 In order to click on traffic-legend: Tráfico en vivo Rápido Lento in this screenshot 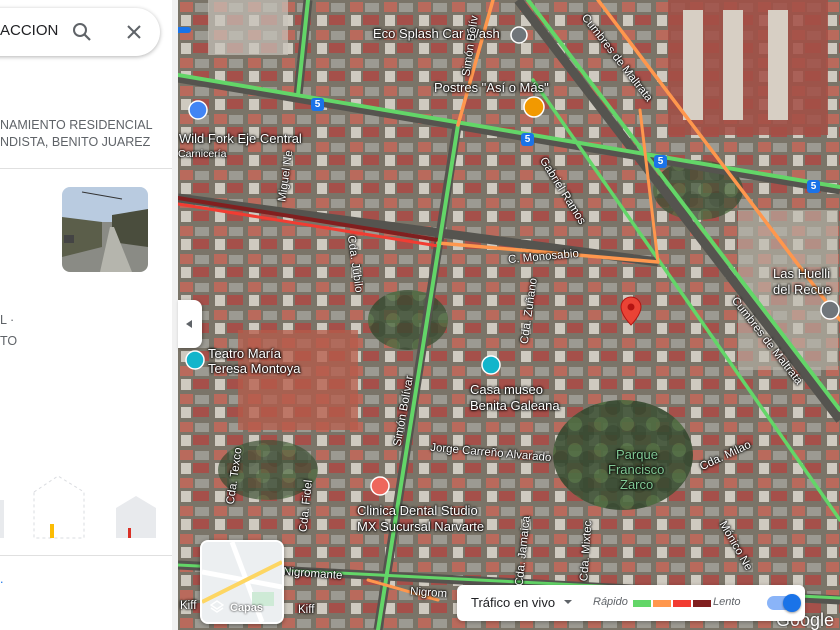, I will do `click(631, 603)`.